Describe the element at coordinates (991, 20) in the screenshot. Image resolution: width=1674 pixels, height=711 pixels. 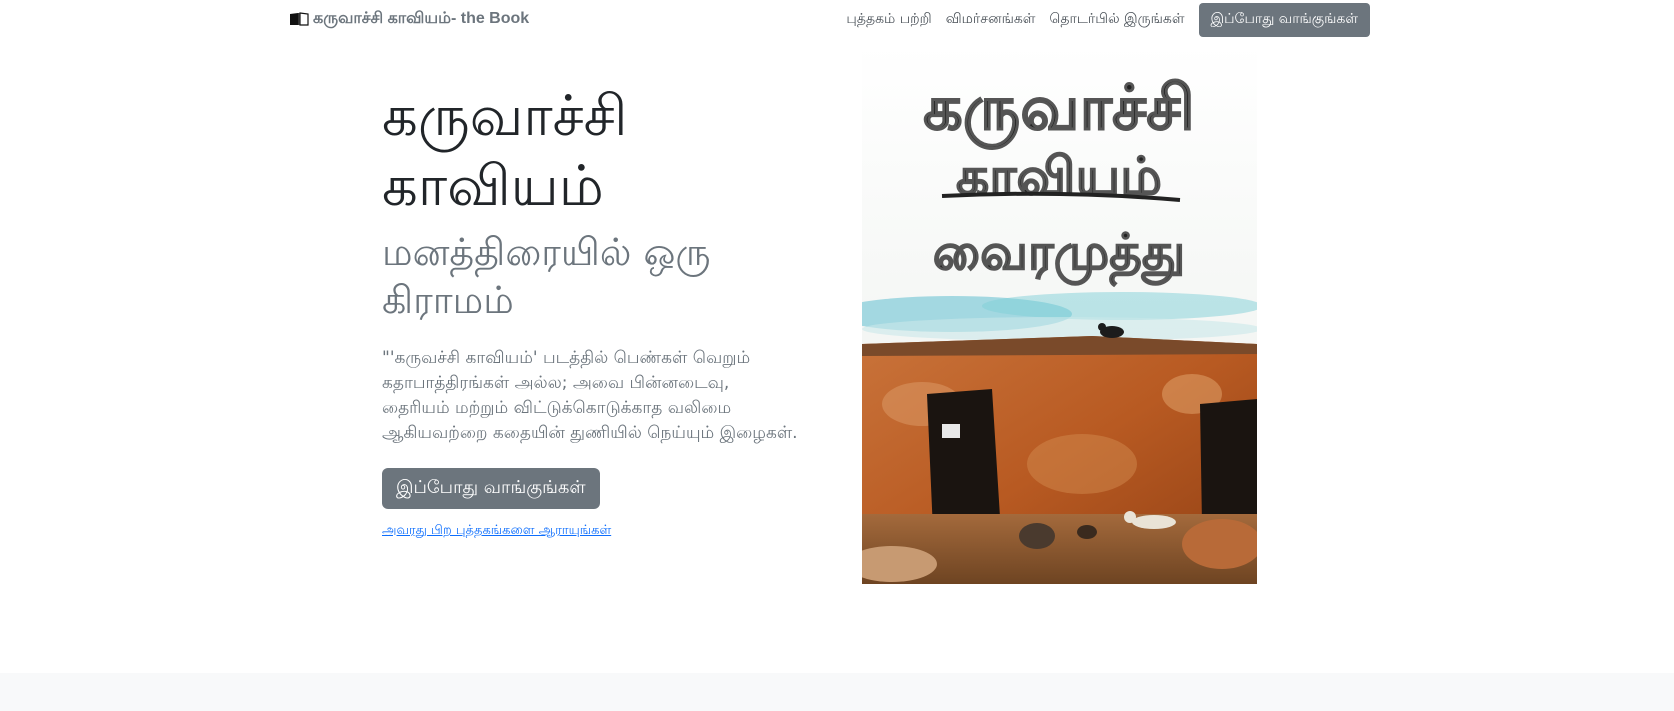
I see `nav-link-reviews: விமர்சனங்கள்` at that location.